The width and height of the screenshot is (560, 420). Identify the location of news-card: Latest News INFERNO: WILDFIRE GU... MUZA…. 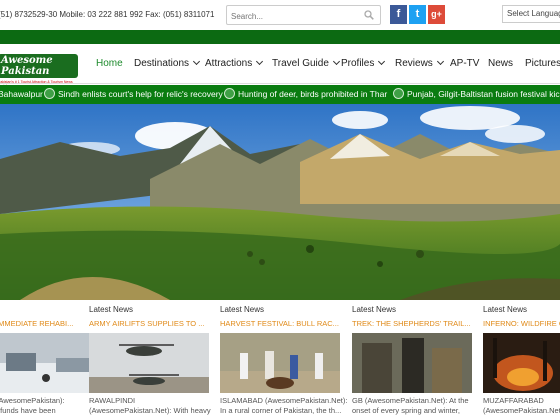
(521, 360).